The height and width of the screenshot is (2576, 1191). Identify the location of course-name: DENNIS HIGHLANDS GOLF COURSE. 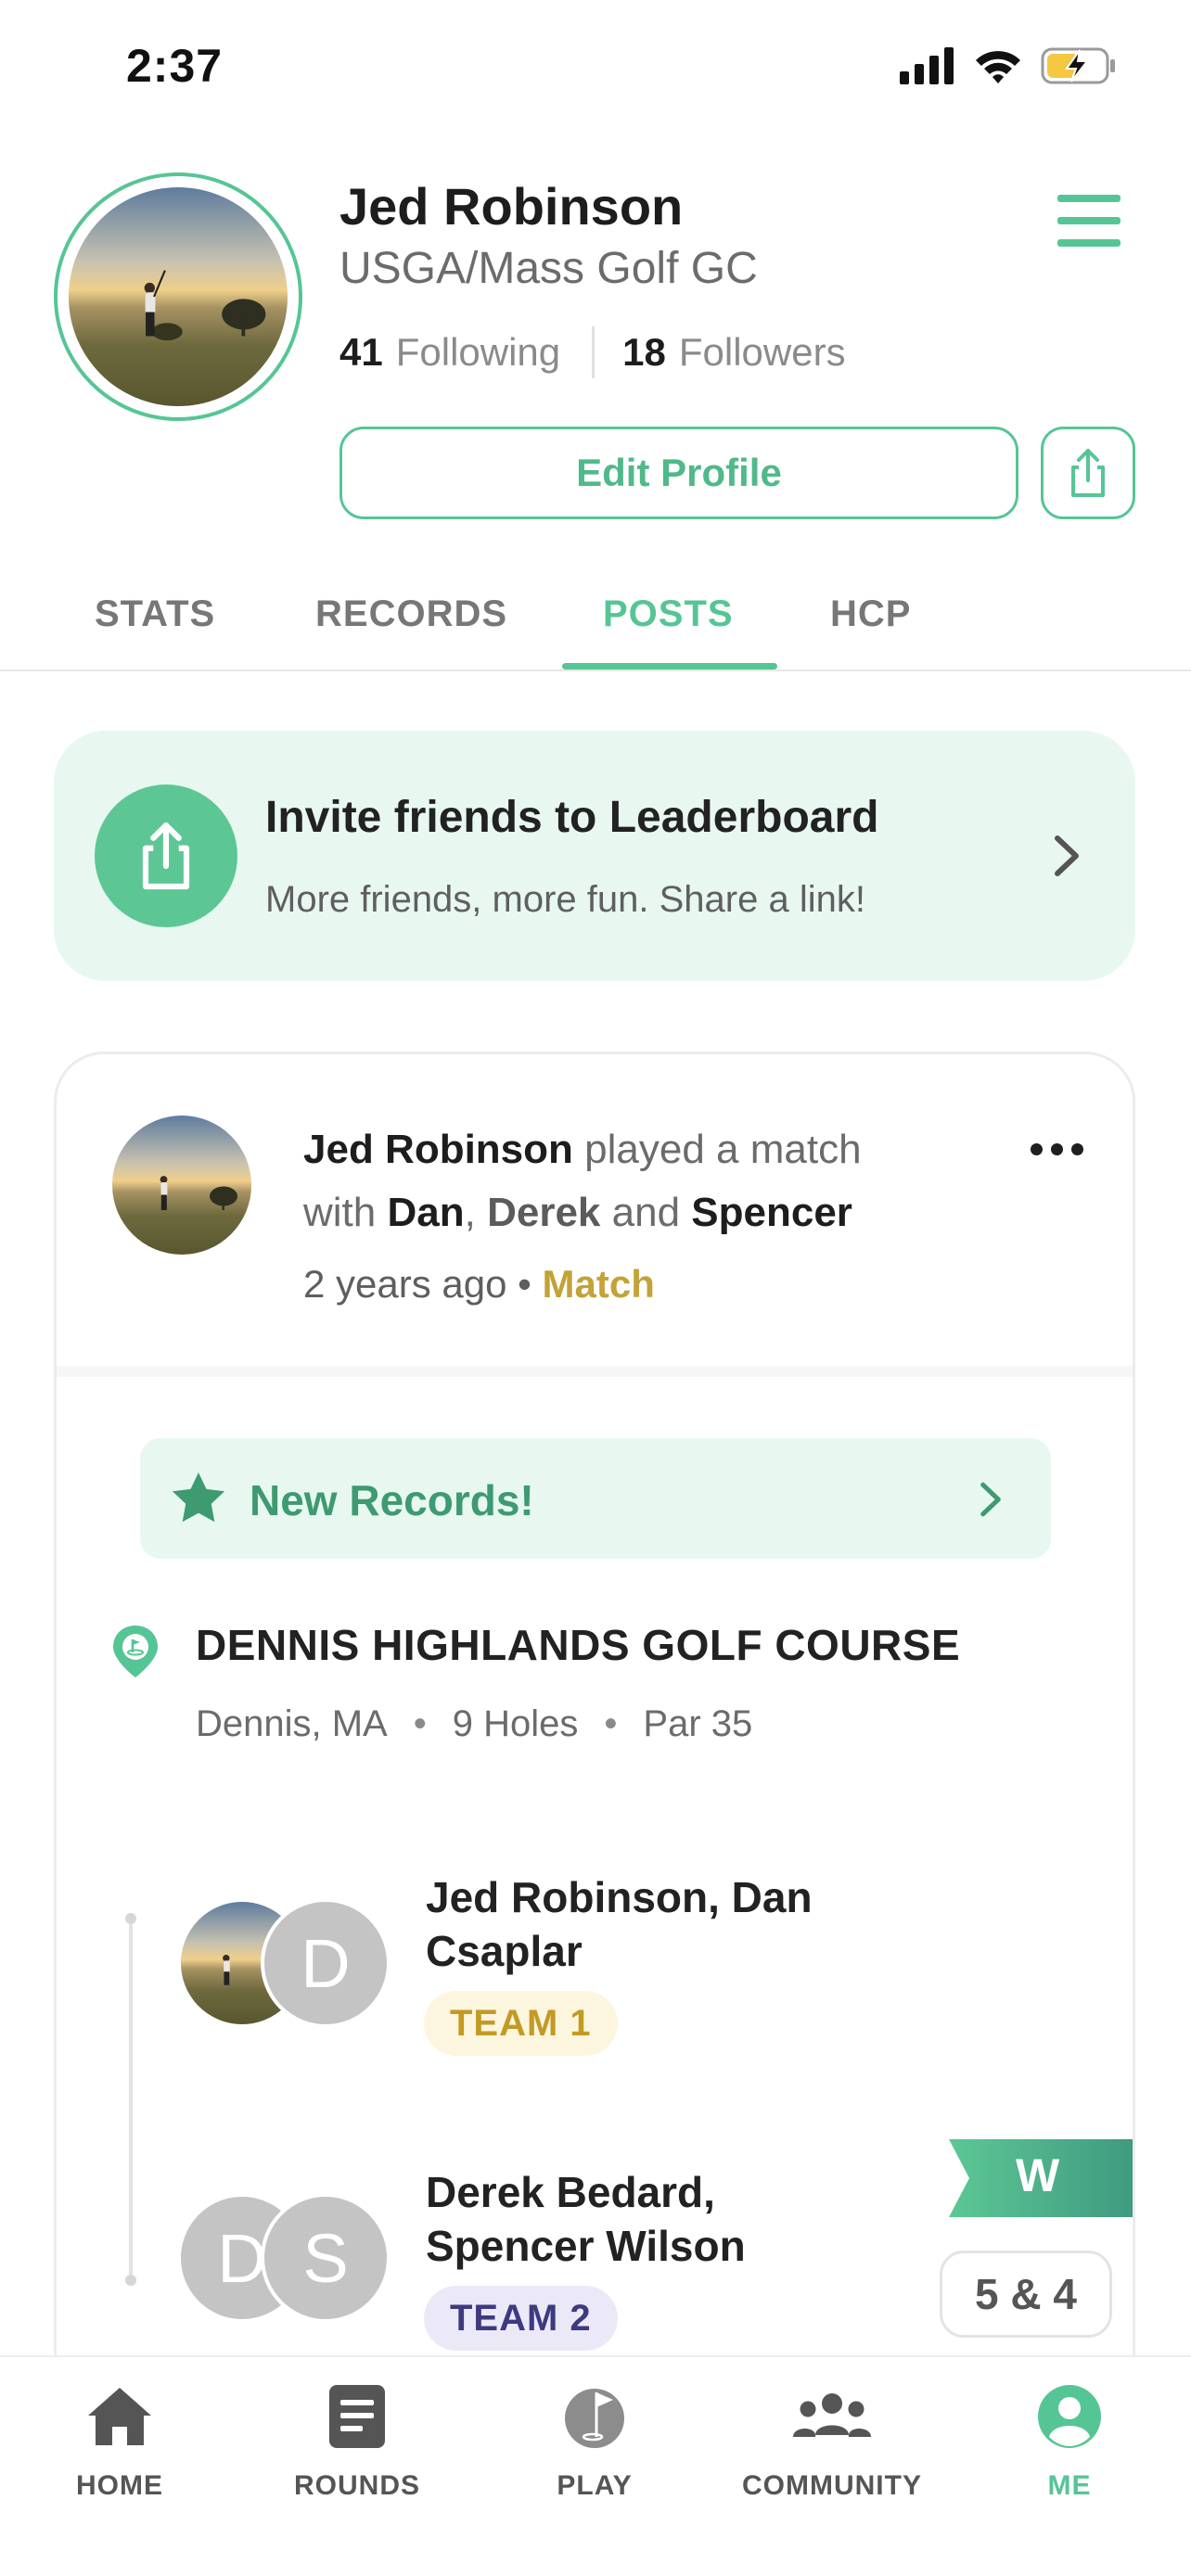
(578, 1645).